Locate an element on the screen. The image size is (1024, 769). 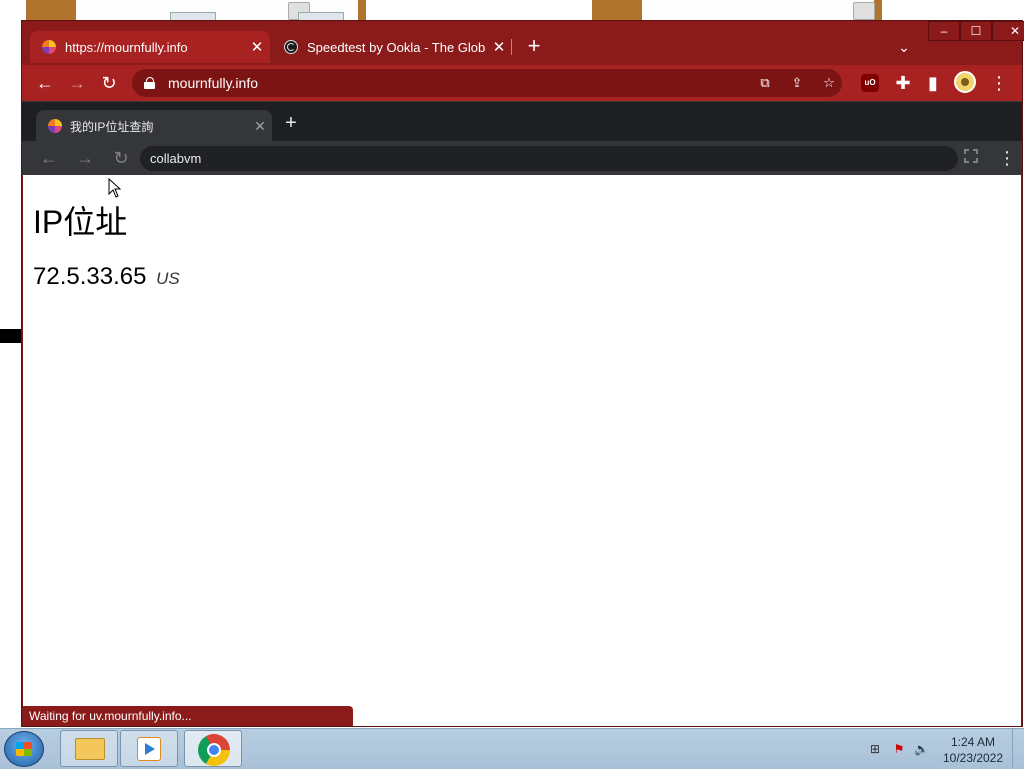
address-bar: mournfully.info ⧉ ⇪ ☆ is located at coordinates (487, 83).